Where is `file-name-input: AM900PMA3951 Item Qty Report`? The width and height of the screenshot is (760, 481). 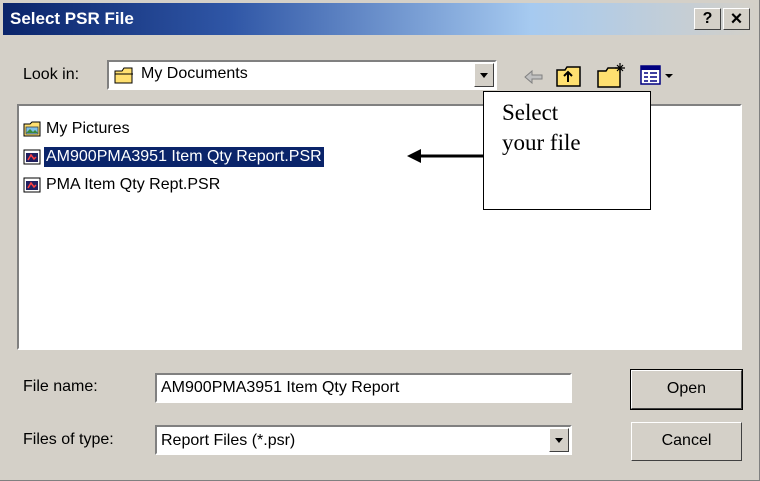
file-name-input: AM900PMA3951 Item Qty Report is located at coordinates (363, 388).